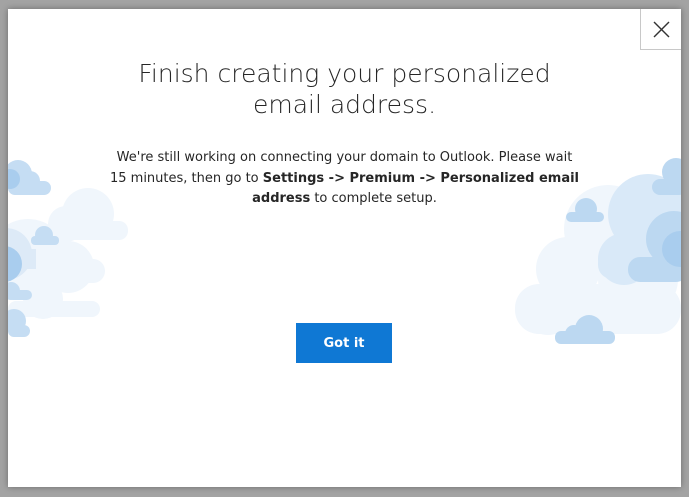 The width and height of the screenshot is (689, 497). I want to click on close-icon, so click(661, 29).